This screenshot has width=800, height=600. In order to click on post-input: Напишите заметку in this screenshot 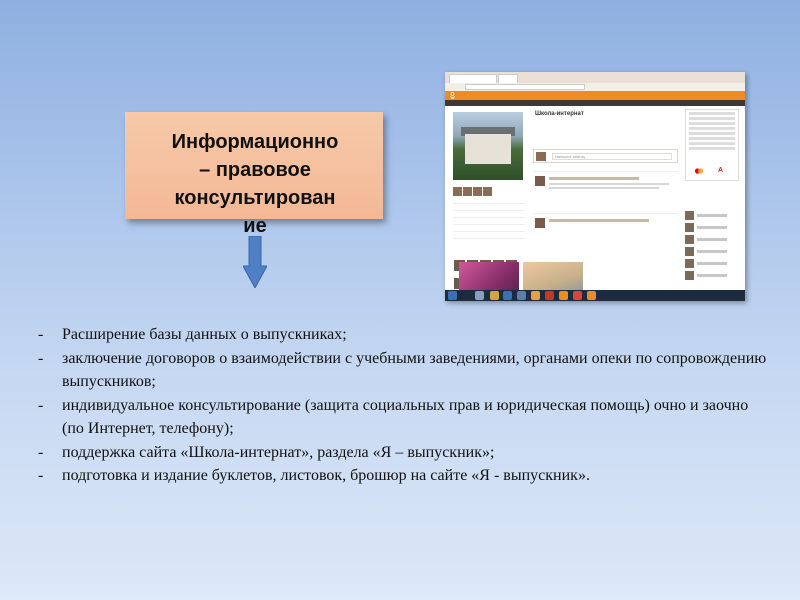, I will do `click(612, 156)`.